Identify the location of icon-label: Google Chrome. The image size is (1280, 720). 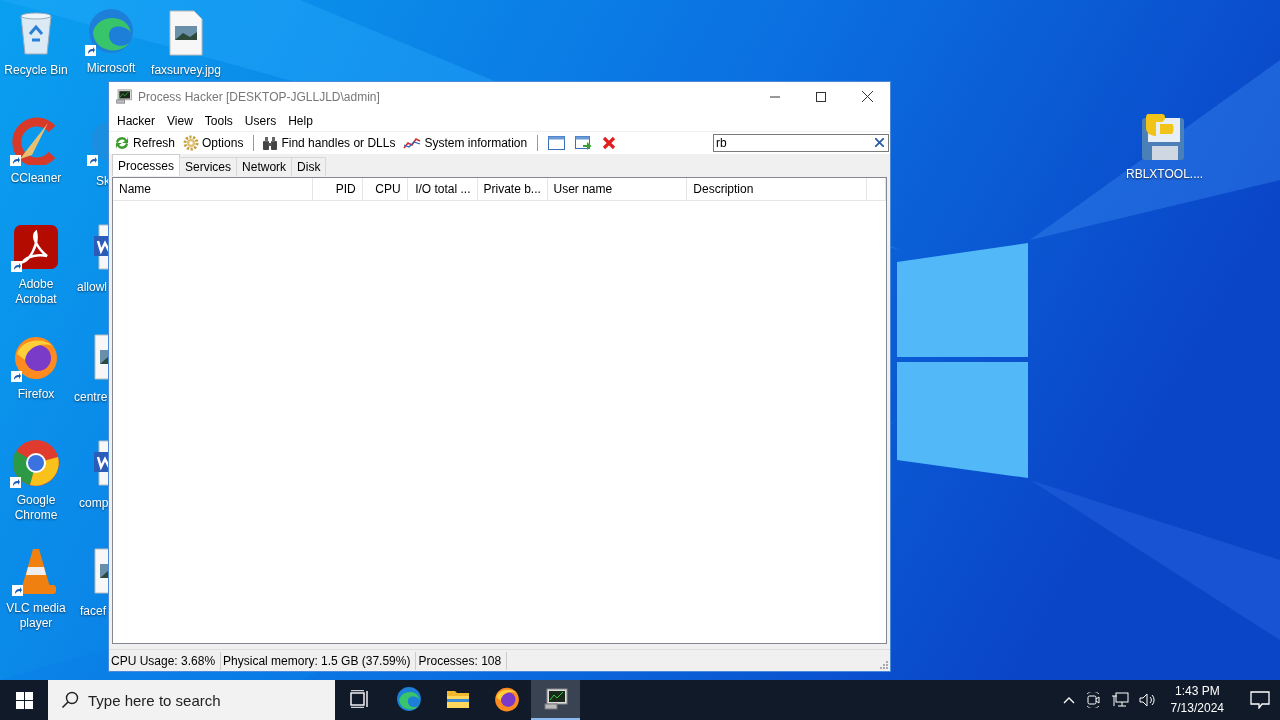
(36, 508).